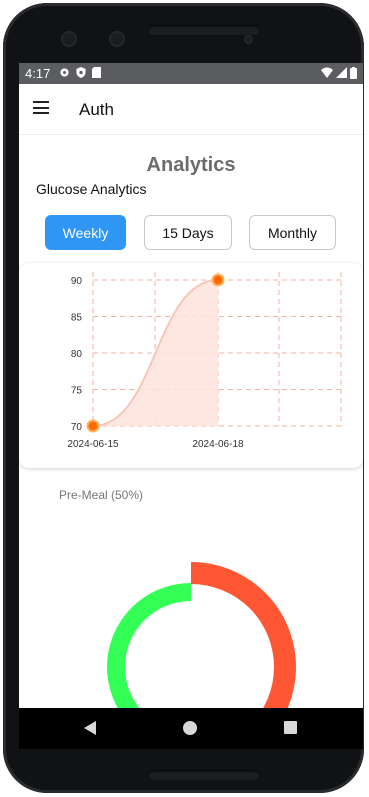  Describe the element at coordinates (204, 775) in the screenshot. I see `bottom-speaker` at that location.